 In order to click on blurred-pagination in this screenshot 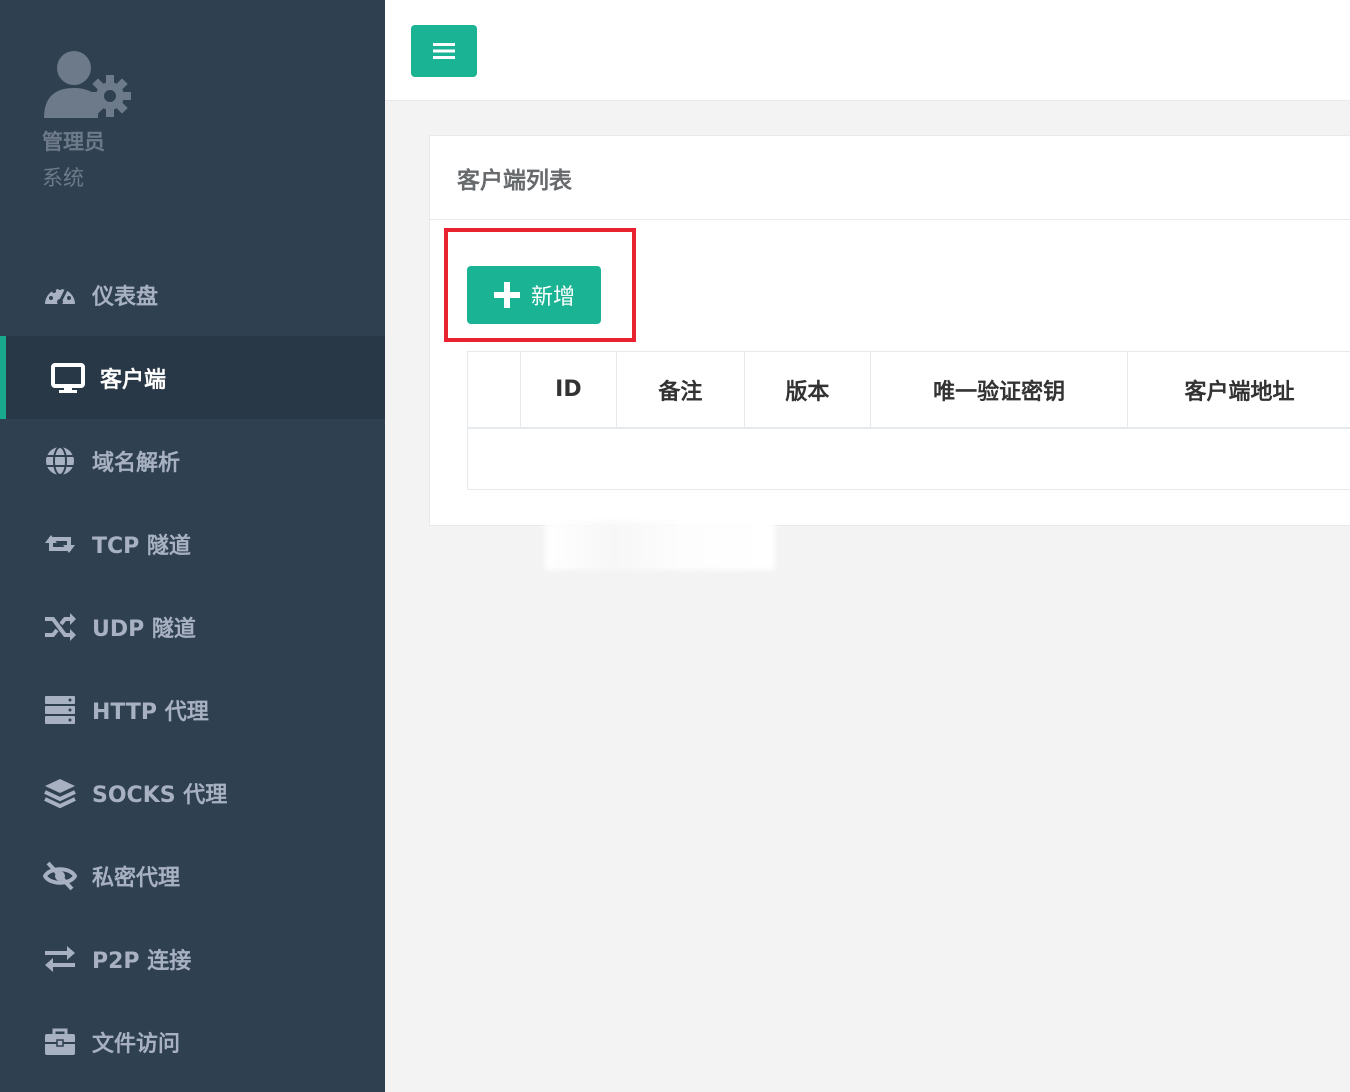, I will do `click(660, 546)`.